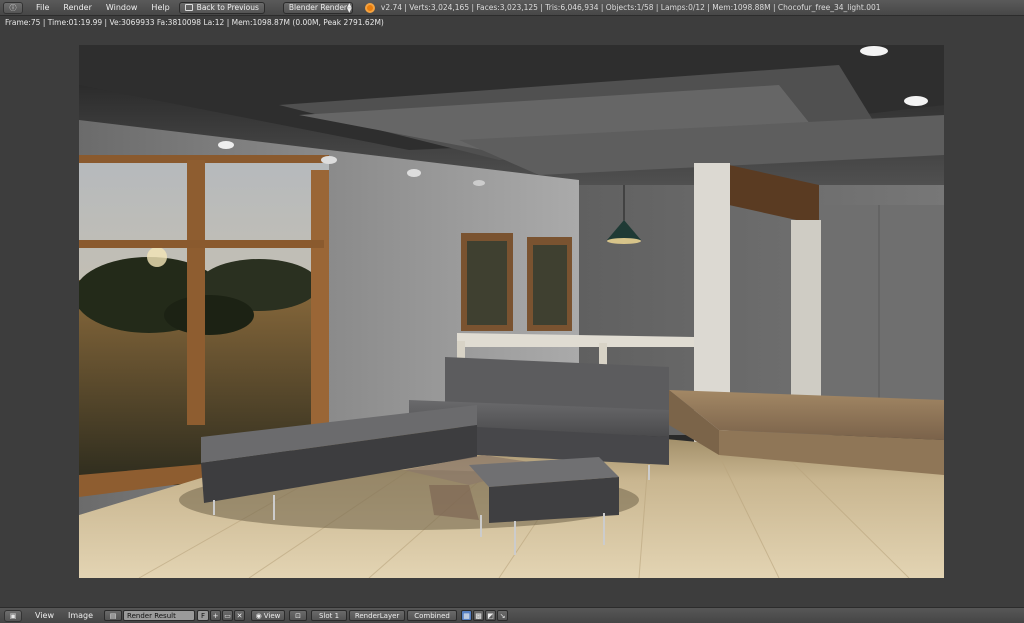 The image size is (1024, 623). I want to click on grid-icon: ▩, so click(478, 615).